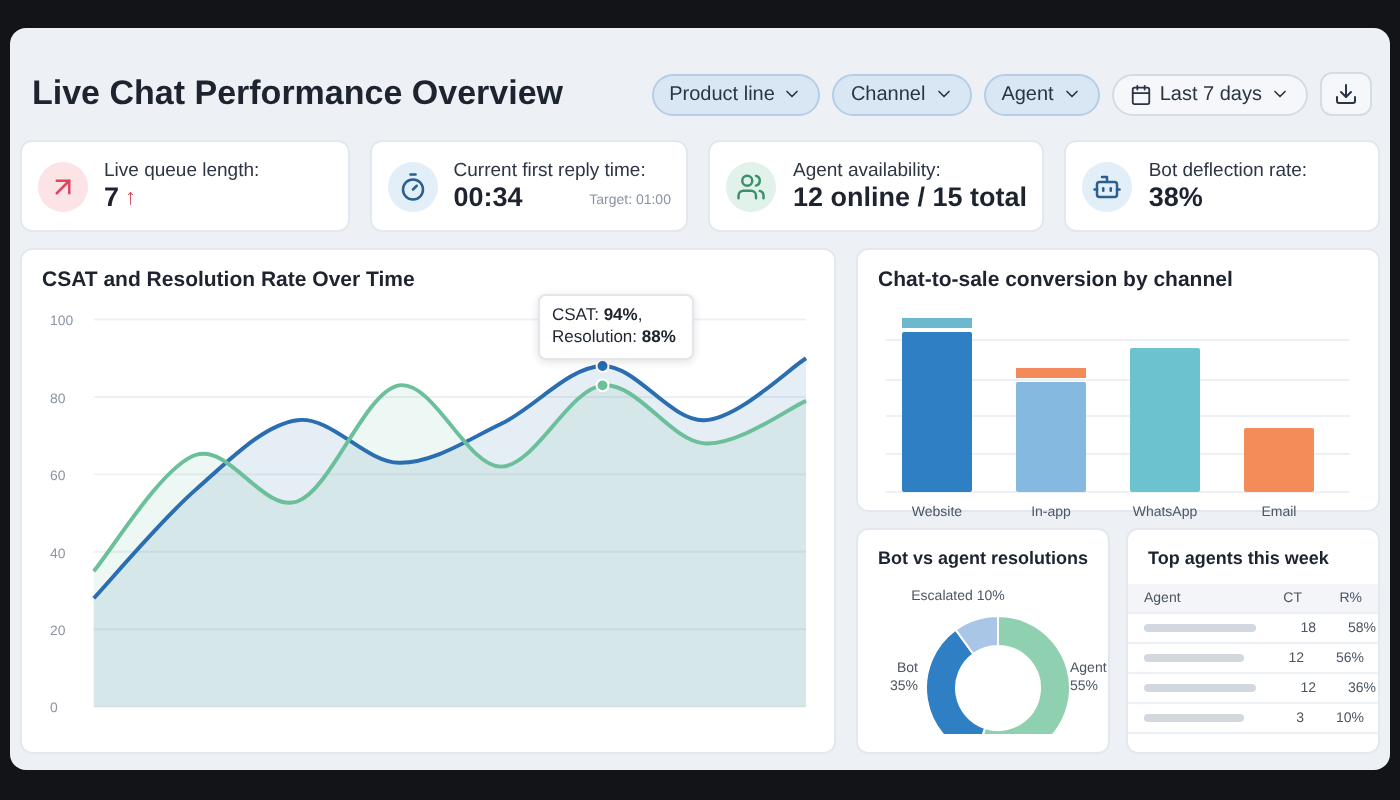 The width and height of the screenshot is (1400, 800). I want to click on calendar-icon, so click(1140, 94).